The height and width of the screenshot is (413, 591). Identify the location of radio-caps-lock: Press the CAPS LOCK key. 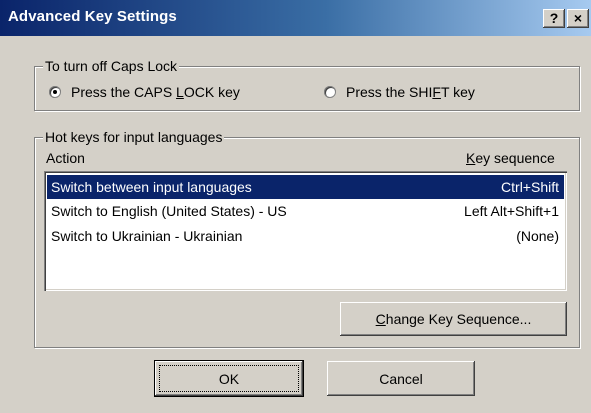
(144, 92).